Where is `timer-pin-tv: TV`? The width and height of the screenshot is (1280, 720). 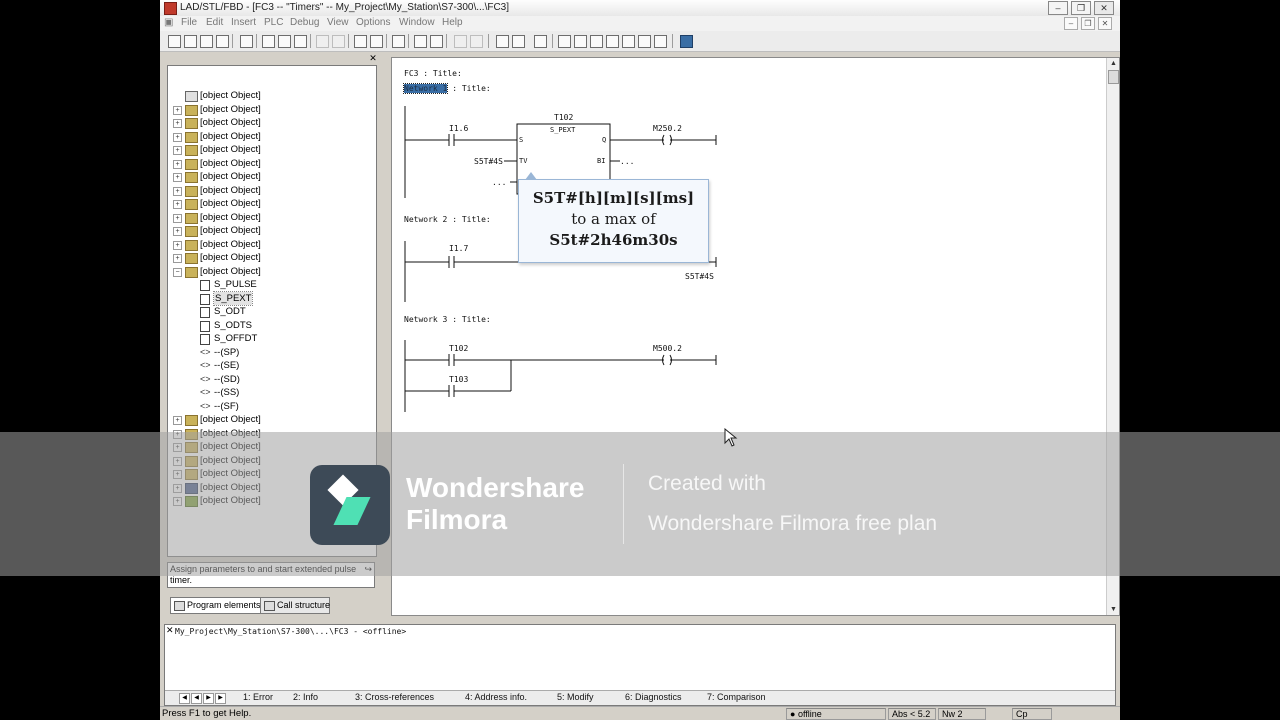 timer-pin-tv: TV is located at coordinates (523, 161).